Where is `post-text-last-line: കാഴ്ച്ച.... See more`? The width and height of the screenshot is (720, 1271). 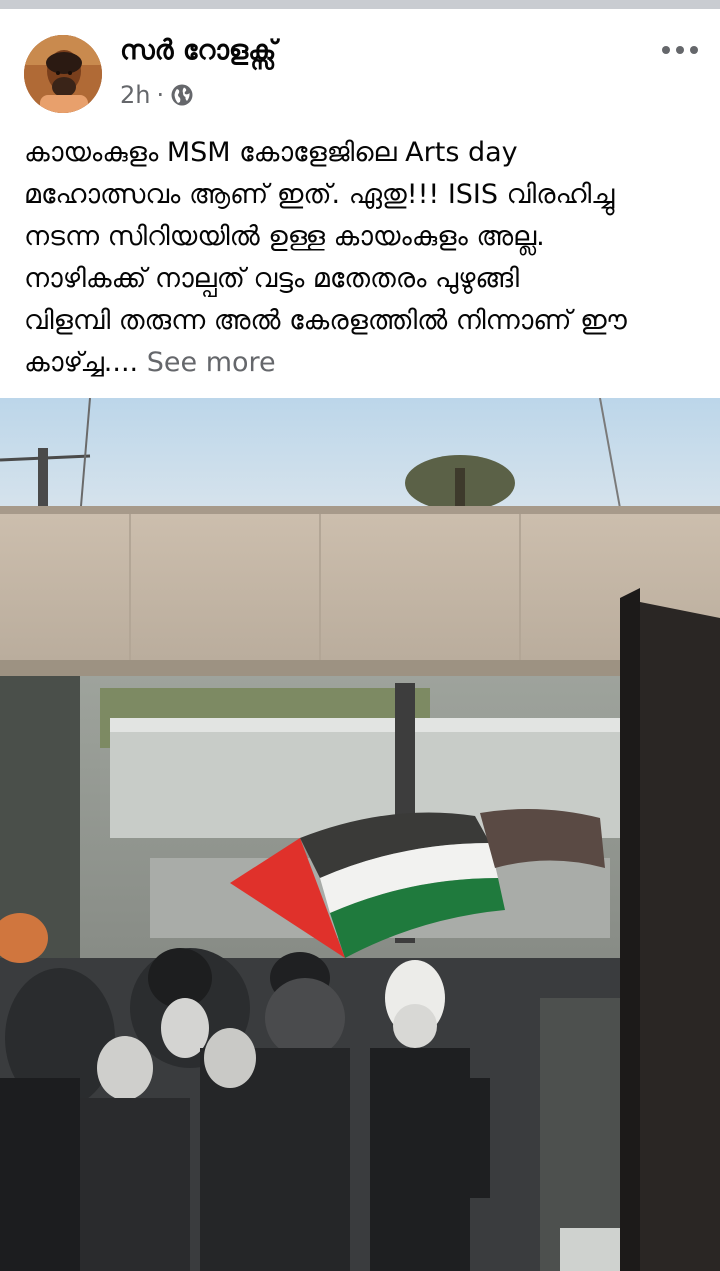
post-text-last-line: കാഴ്ച്ച.... See more is located at coordinates (364, 363).